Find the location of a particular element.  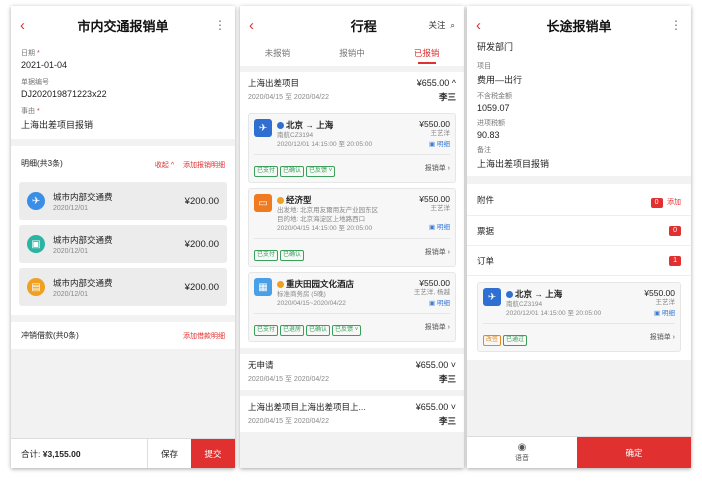

entry-sub: 南航CZ3194 is located at coordinates (295, 135).